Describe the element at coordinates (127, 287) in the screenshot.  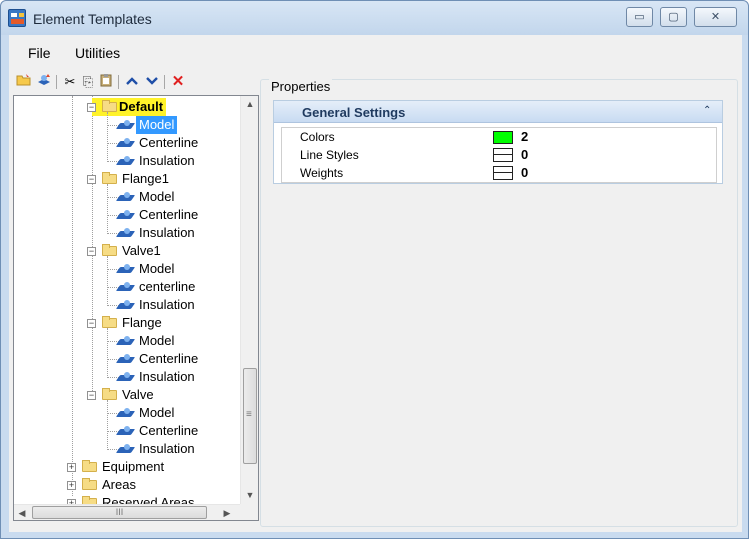
I see `tree-item-centerline: centerline` at that location.